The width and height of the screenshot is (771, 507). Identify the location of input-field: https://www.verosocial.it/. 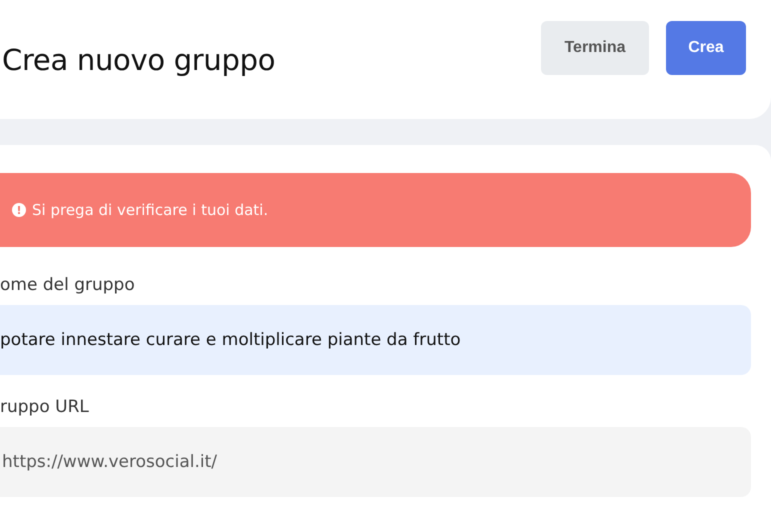
(375, 462).